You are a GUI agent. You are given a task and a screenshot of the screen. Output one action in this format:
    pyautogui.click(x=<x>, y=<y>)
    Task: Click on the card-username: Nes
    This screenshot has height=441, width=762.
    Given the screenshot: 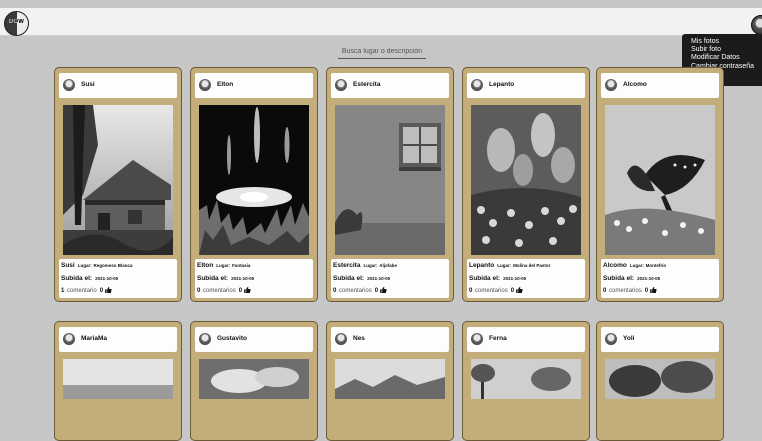 What is the action you would take?
    pyautogui.click(x=359, y=338)
    